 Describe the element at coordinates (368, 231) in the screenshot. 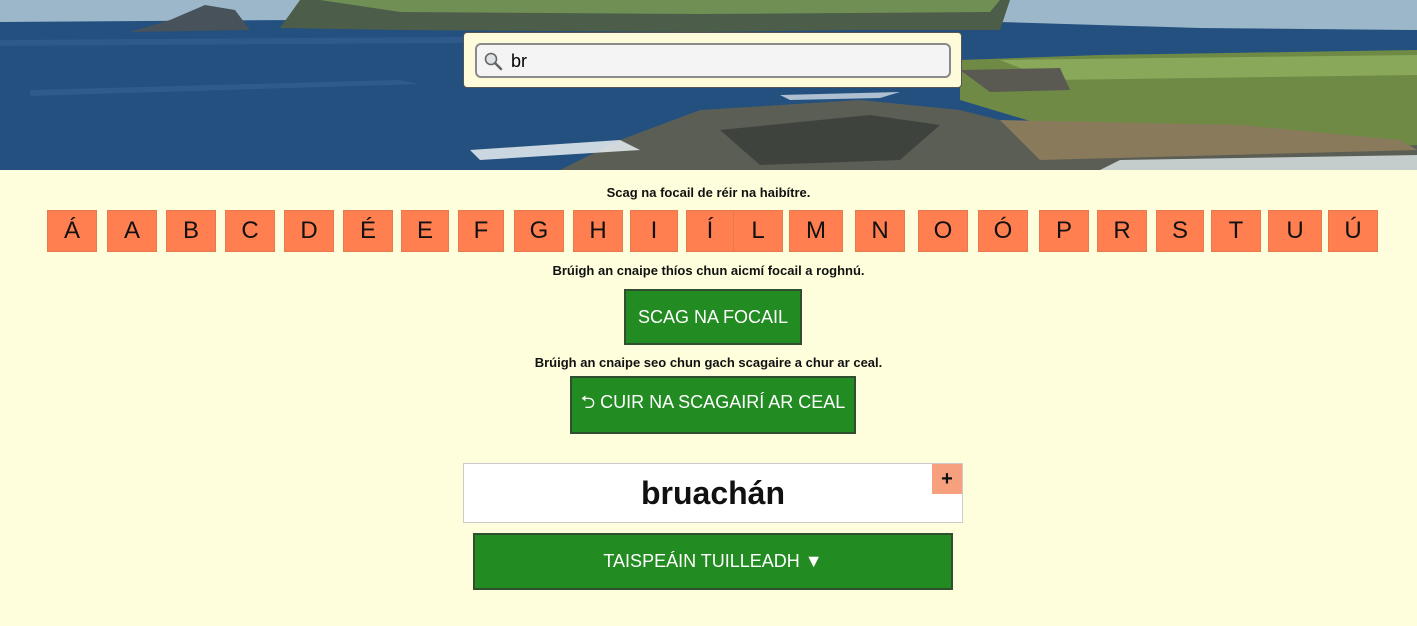

I see `letter-button: É` at that location.